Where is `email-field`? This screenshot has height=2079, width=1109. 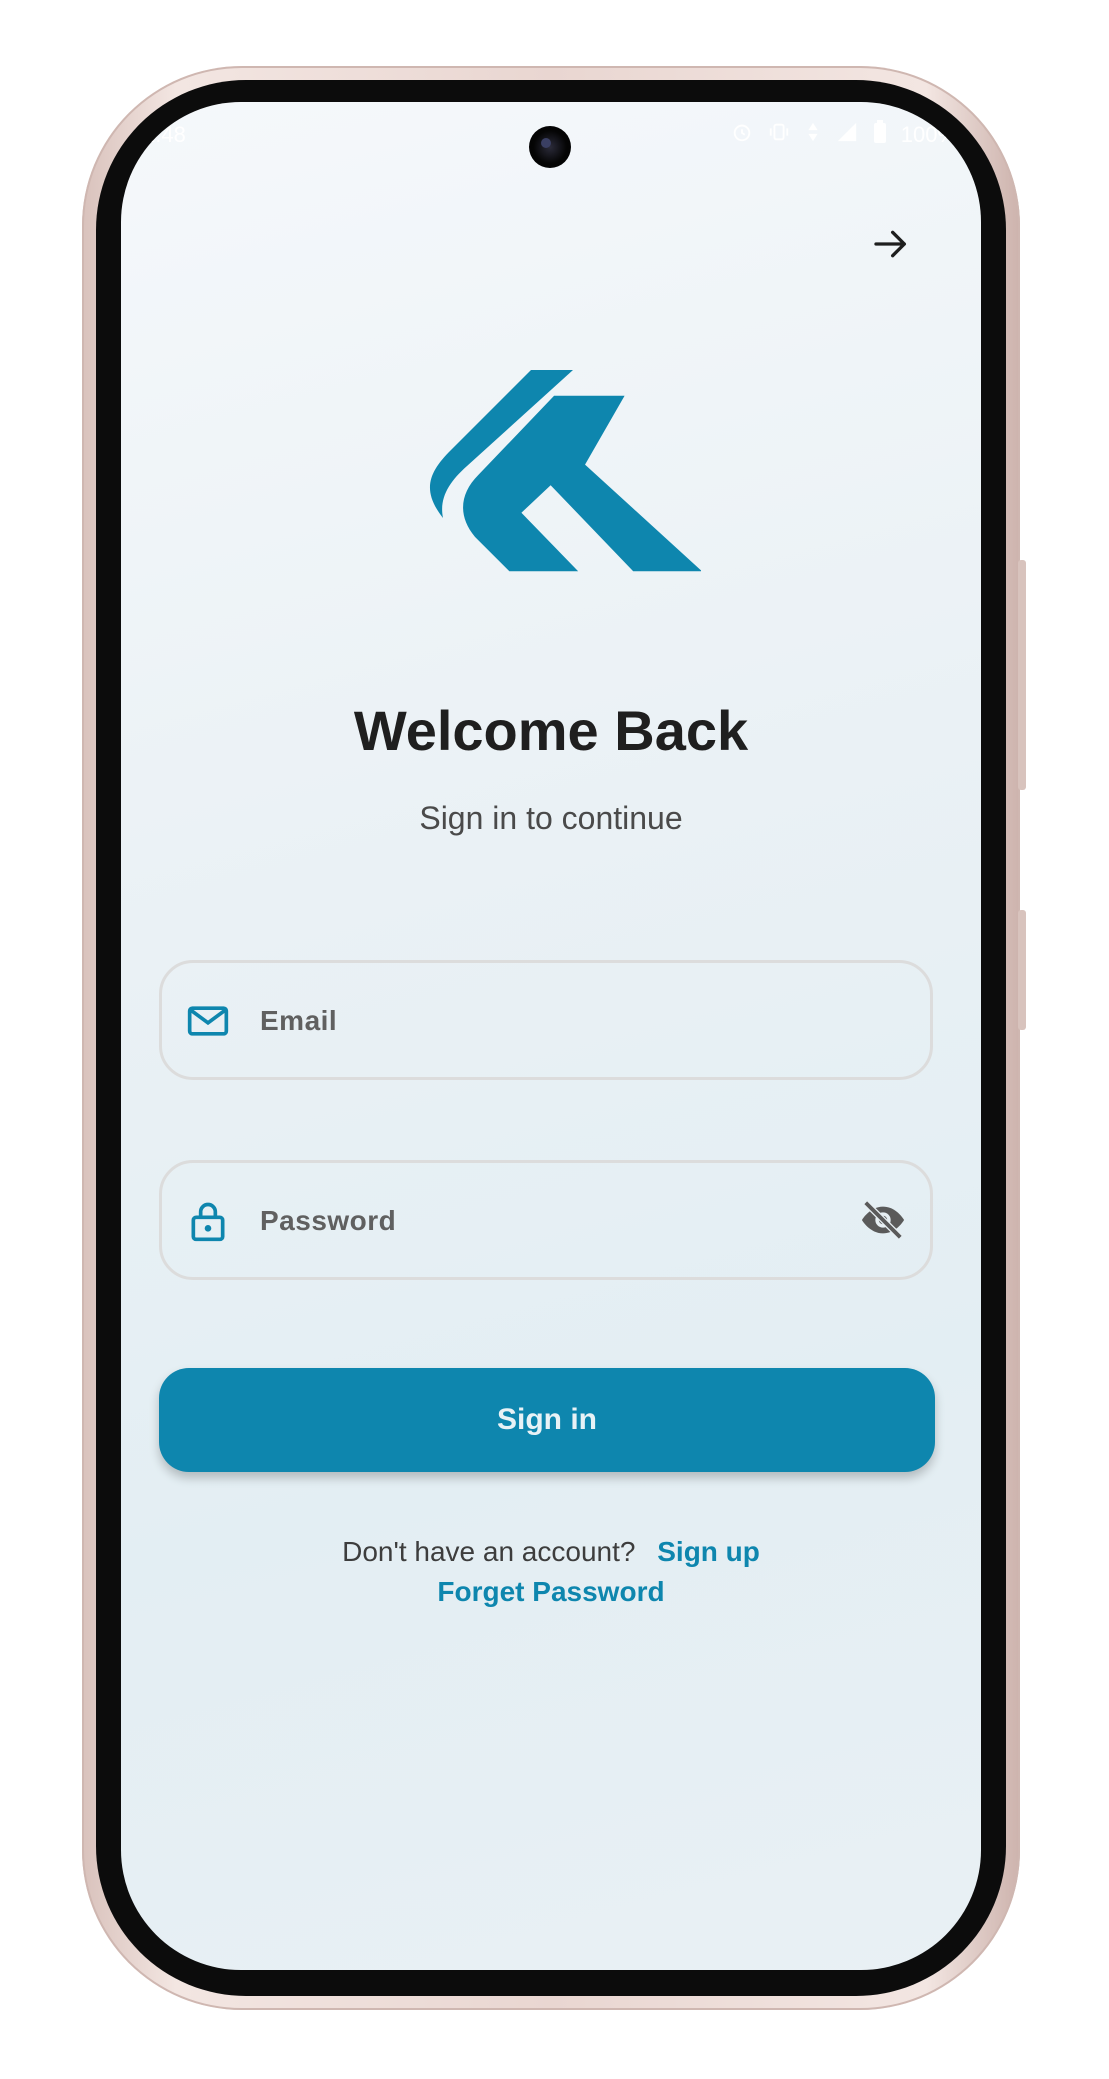 email-field is located at coordinates (546, 1020).